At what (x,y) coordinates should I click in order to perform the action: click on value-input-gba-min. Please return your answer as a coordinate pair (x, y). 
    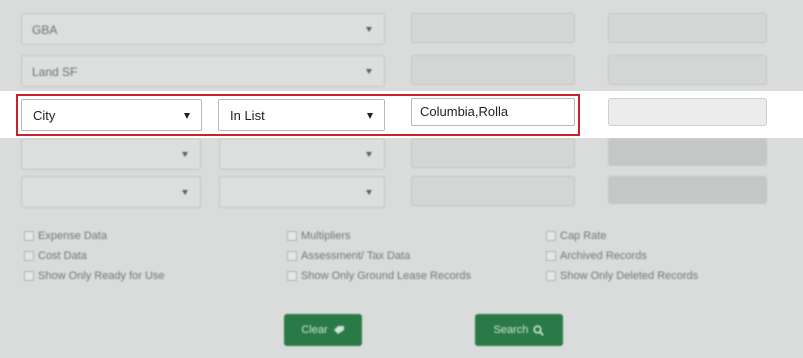
    Looking at the image, I should click on (493, 28).